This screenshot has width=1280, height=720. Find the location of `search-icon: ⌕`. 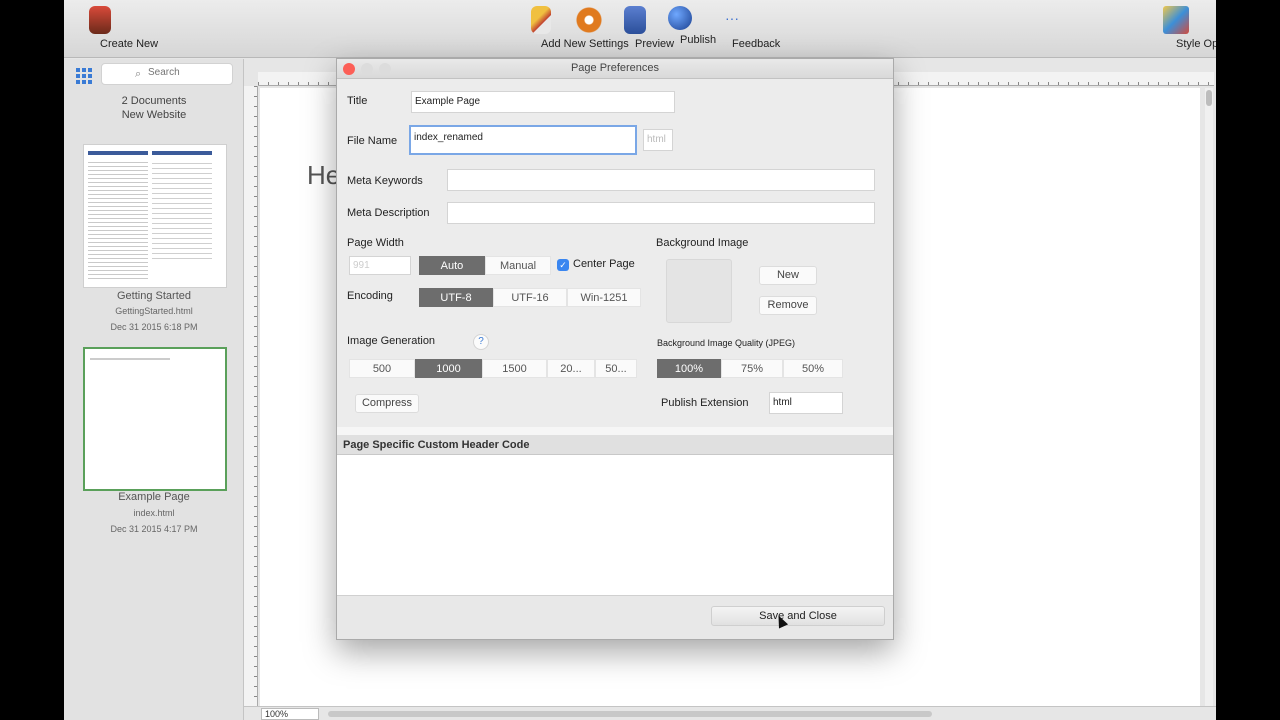

search-icon: ⌕ is located at coordinates (138, 74).